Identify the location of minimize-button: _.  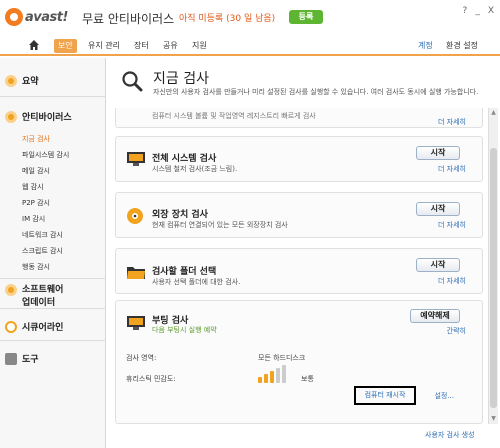
(477, 11).